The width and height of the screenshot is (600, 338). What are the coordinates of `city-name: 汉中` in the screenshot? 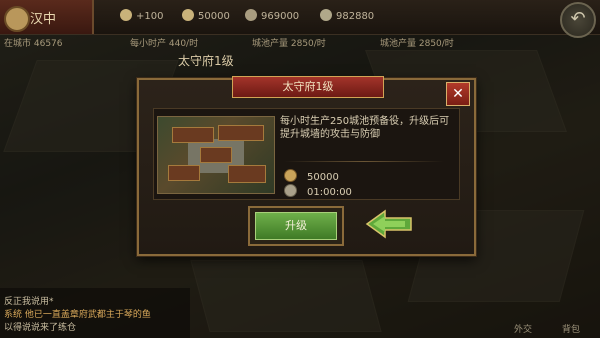 It's located at (43, 19).